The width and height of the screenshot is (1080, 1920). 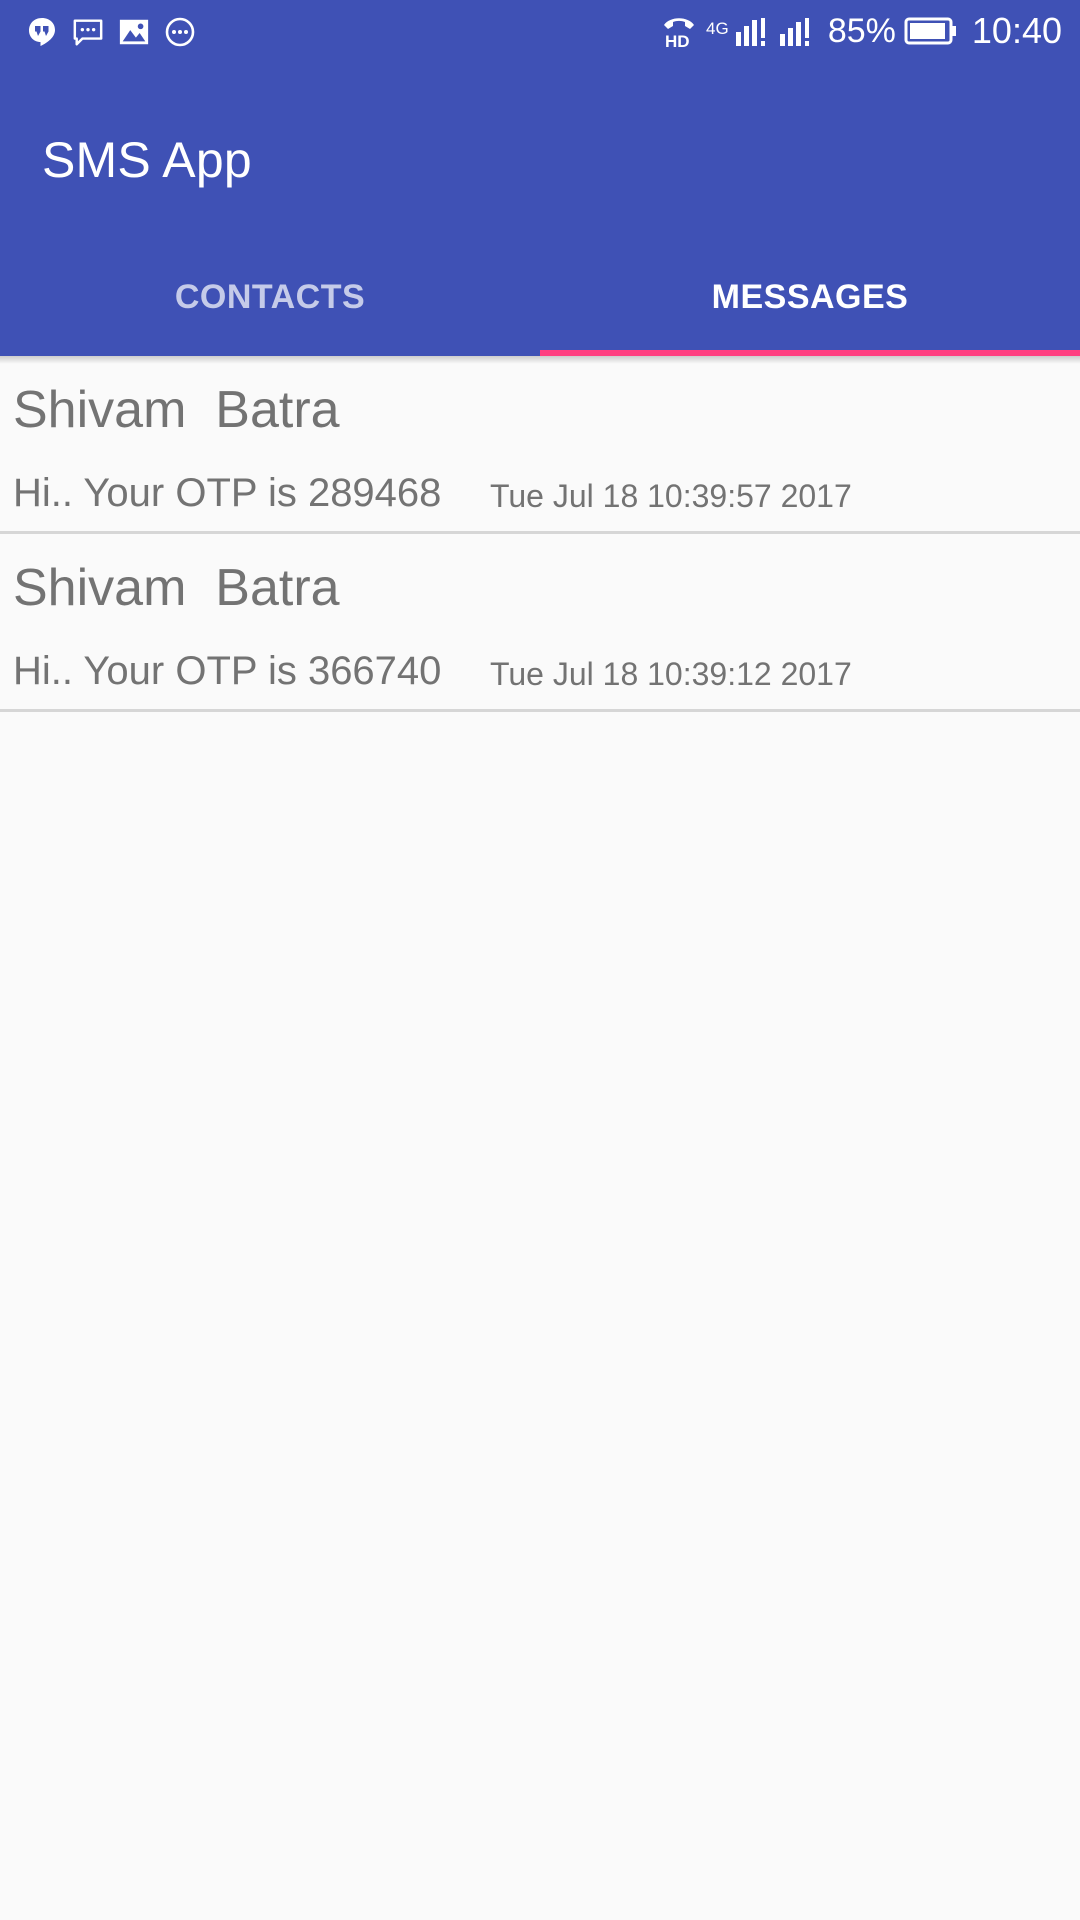 What do you see at coordinates (270, 303) in the screenshot?
I see `tab-contacts: CONTACTS` at bounding box center [270, 303].